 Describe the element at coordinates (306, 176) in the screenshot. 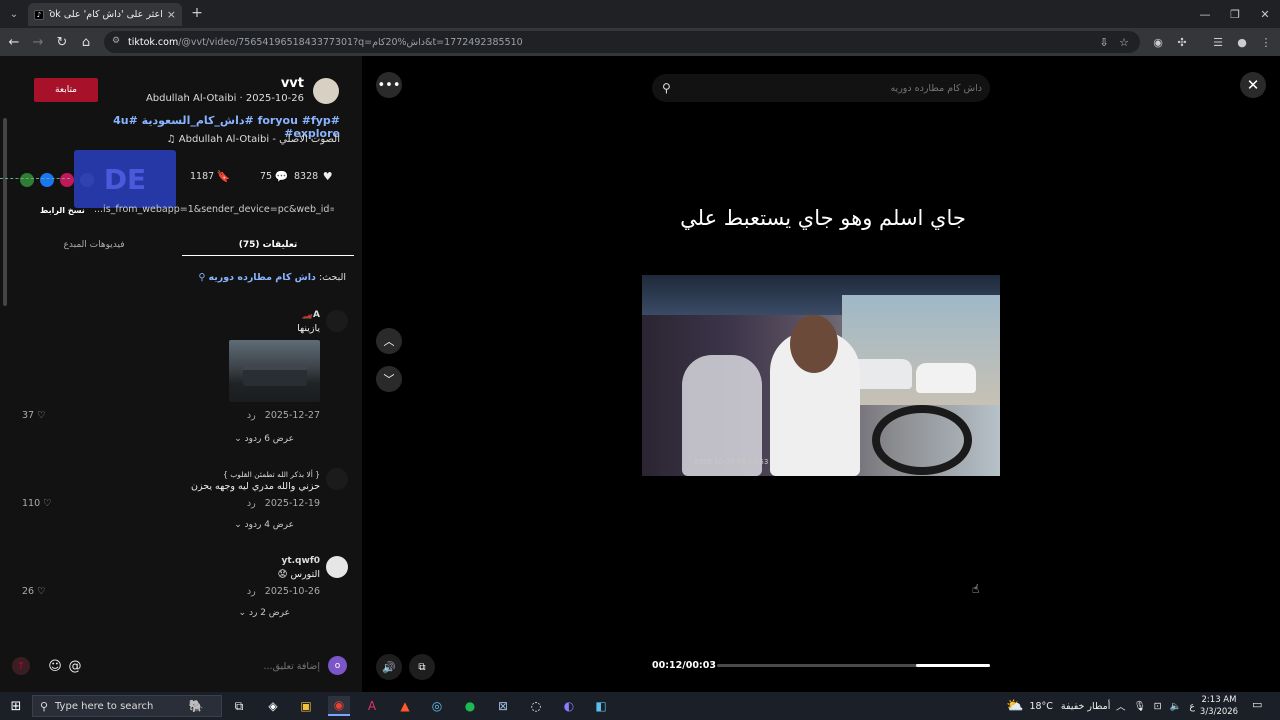

I see `likes-value: 8328` at that location.